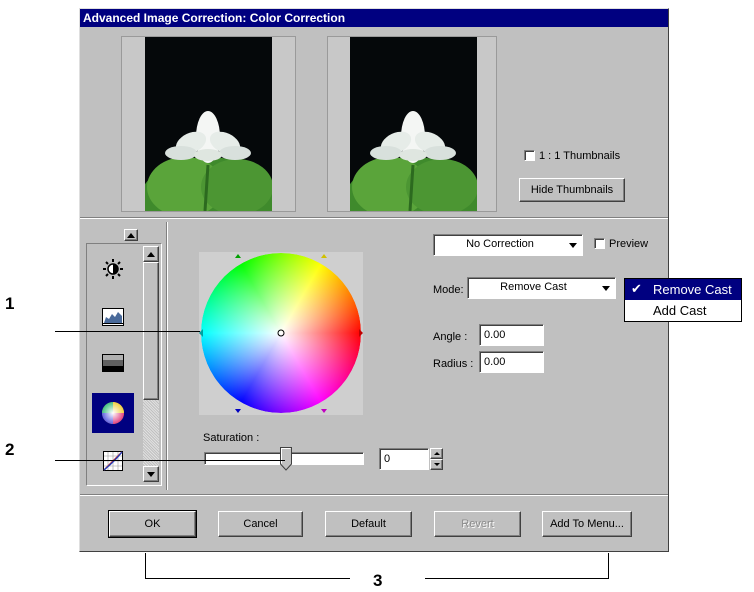 Image resolution: width=754 pixels, height=592 pixels. What do you see at coordinates (495, 362) in the screenshot?
I see `radius-value: 0.00` at bounding box center [495, 362].